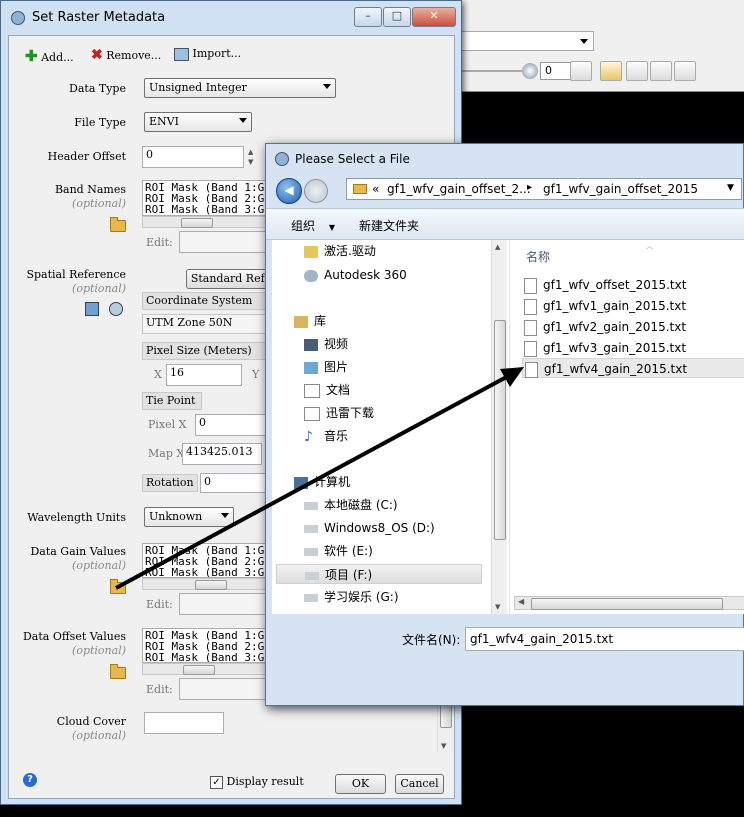  I want to click on arrow-line, so click(314, 481).